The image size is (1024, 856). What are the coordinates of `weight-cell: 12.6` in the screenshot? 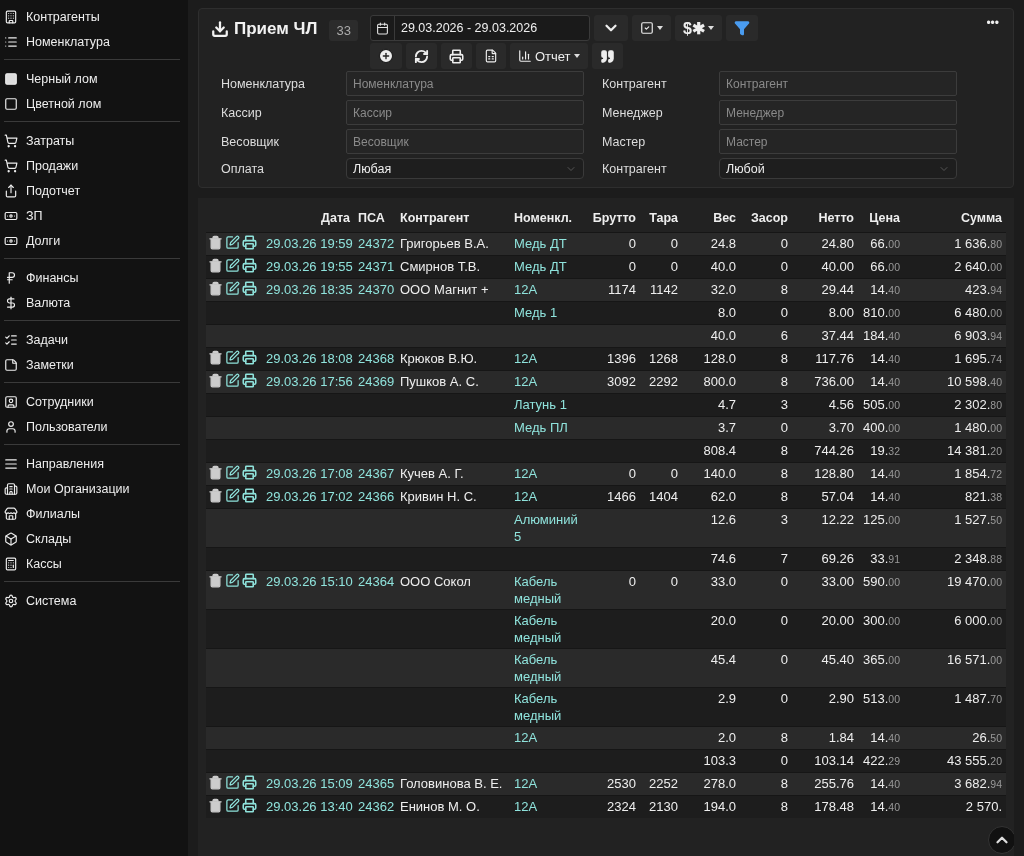 It's located at (711, 528).